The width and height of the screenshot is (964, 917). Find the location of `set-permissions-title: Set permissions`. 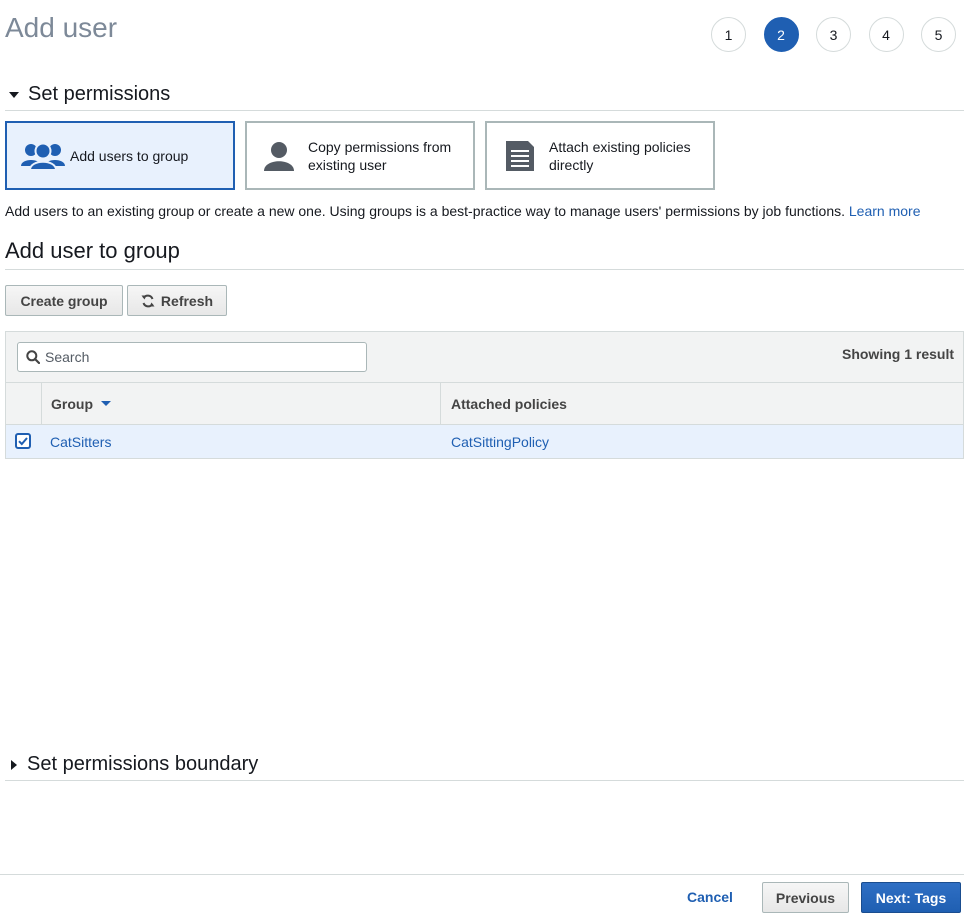

set-permissions-title: Set permissions is located at coordinates (99, 94).